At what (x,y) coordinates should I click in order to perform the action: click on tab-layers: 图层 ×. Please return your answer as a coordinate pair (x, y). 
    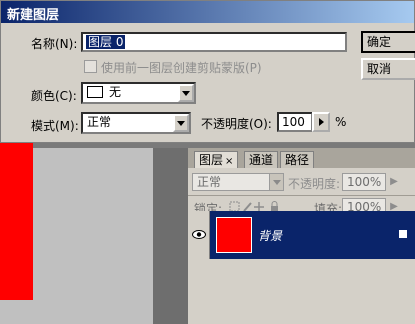
    Looking at the image, I should click on (216, 159).